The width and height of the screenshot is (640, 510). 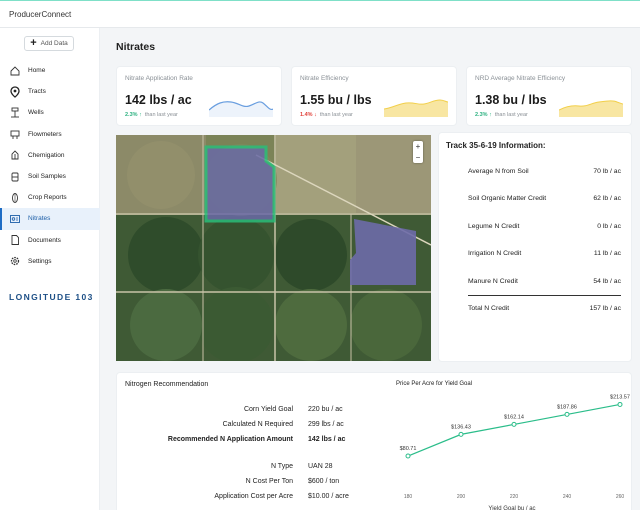 What do you see at coordinates (257, 424) in the screenshot?
I see `rec-label: Calculated N Required` at bounding box center [257, 424].